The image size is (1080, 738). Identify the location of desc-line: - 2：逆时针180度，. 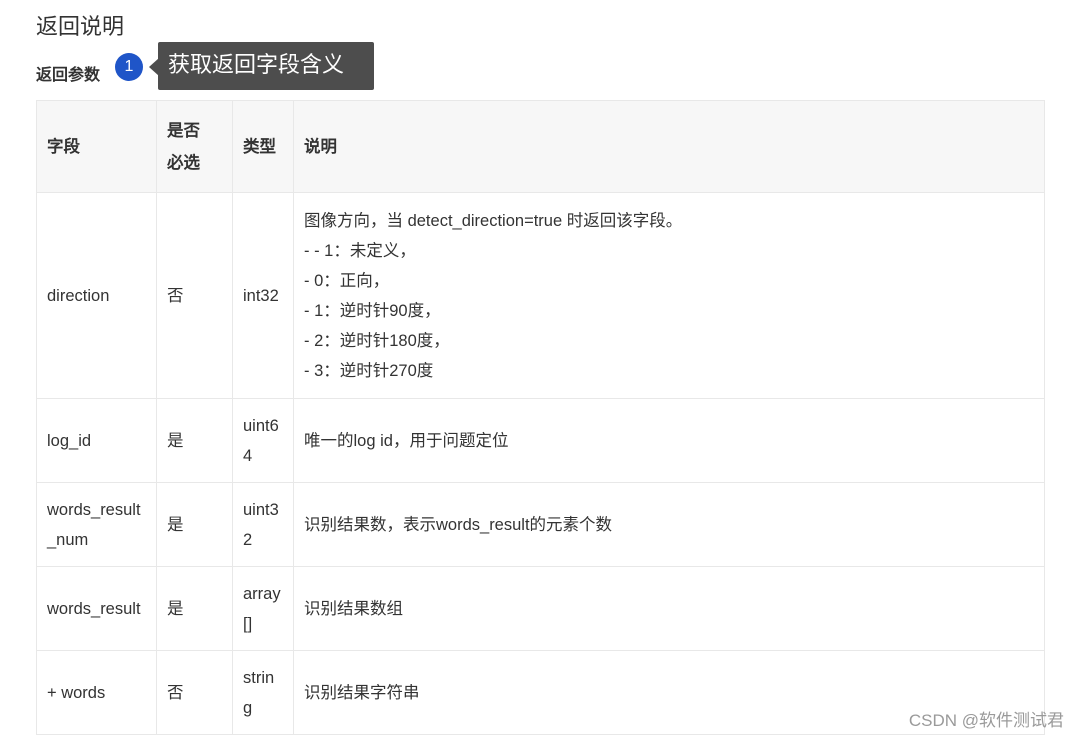
(377, 340).